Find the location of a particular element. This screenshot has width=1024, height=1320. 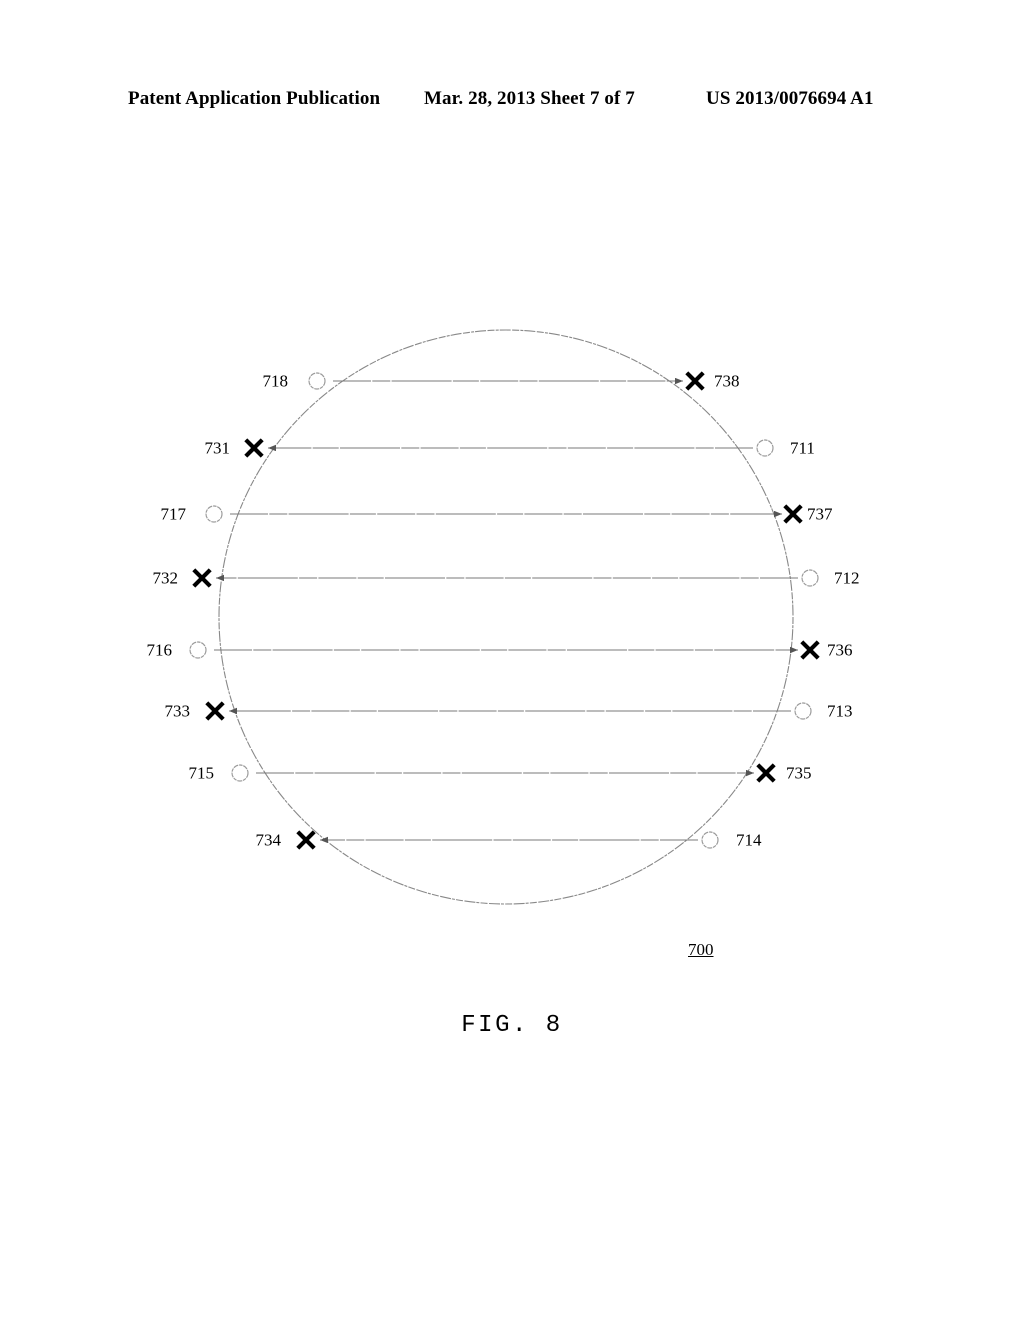

ref-numeral-714: 714 is located at coordinates (749, 840).